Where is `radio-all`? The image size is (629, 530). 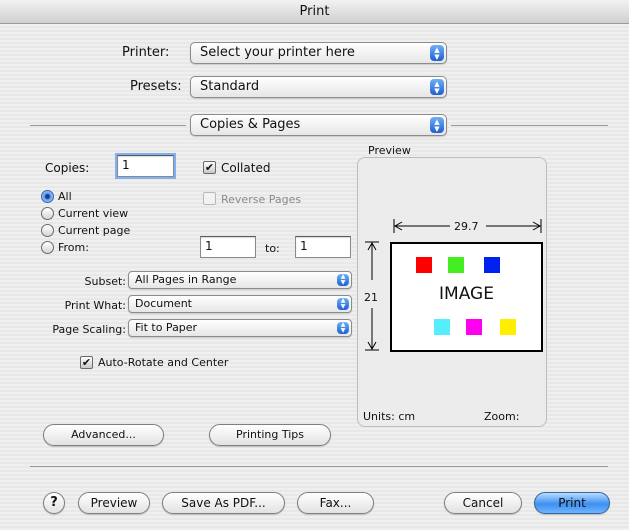 radio-all is located at coordinates (47, 196).